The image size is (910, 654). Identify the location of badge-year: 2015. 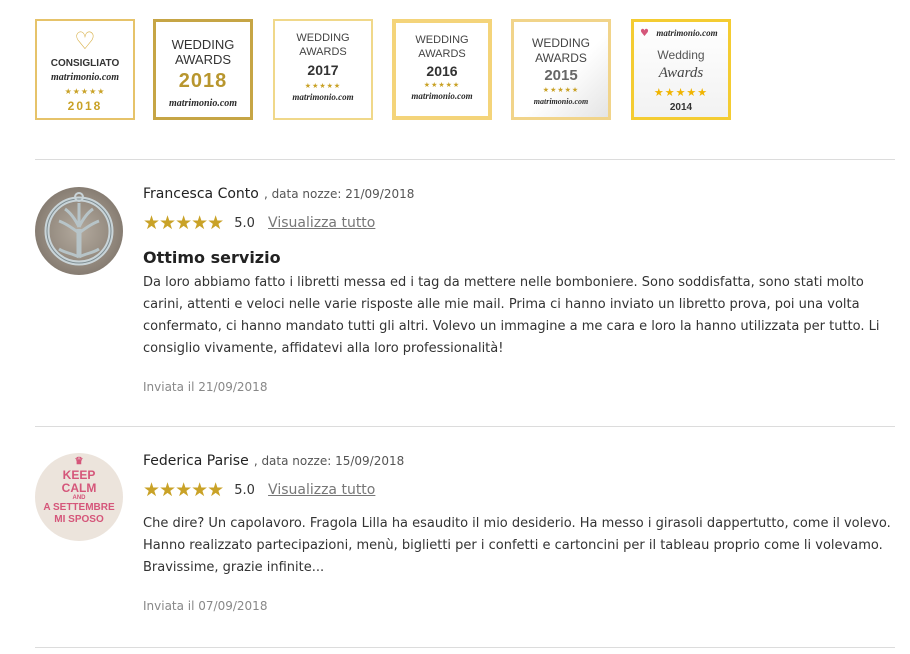
(561, 75).